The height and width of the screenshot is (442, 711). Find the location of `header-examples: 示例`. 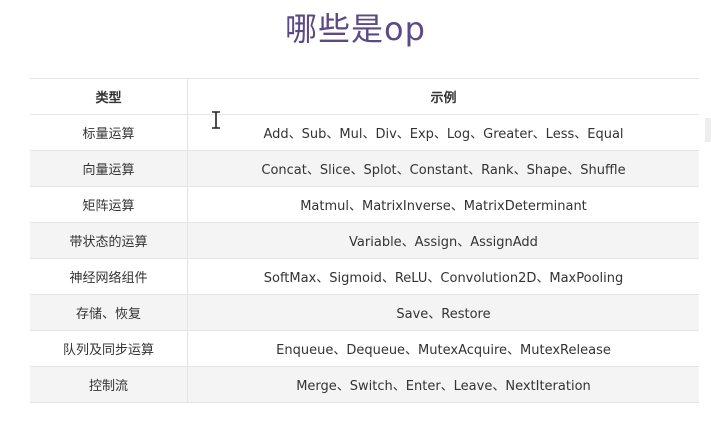

header-examples: 示例 is located at coordinates (443, 98).